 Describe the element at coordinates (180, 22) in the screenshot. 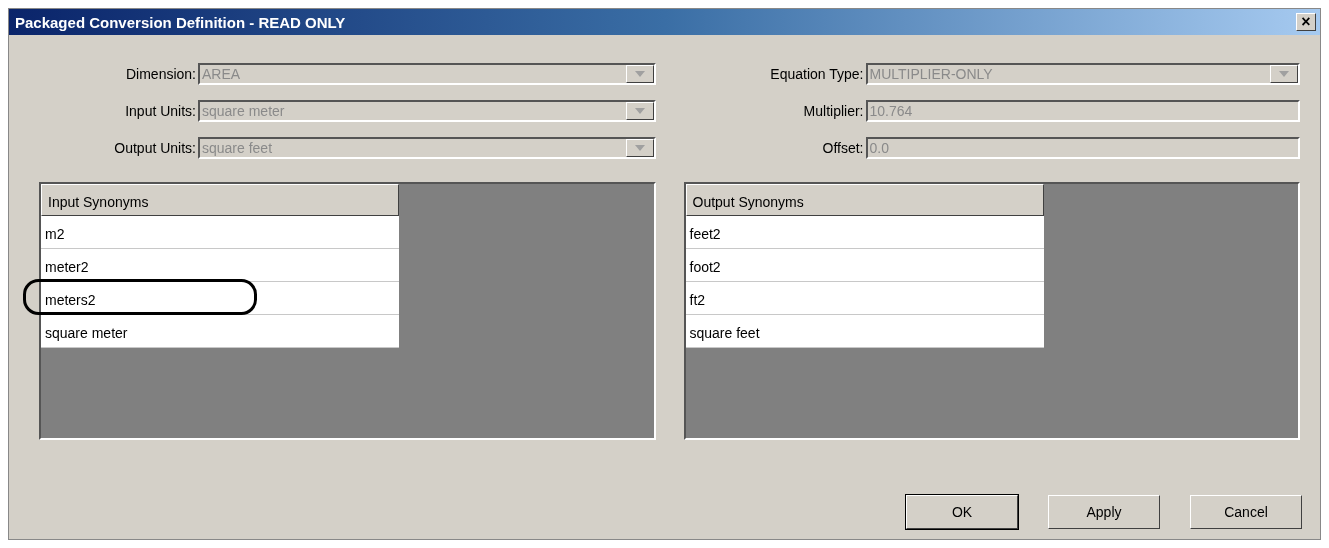

I see `window-title: Packaged Conversion Definition - READ ONLY` at that location.